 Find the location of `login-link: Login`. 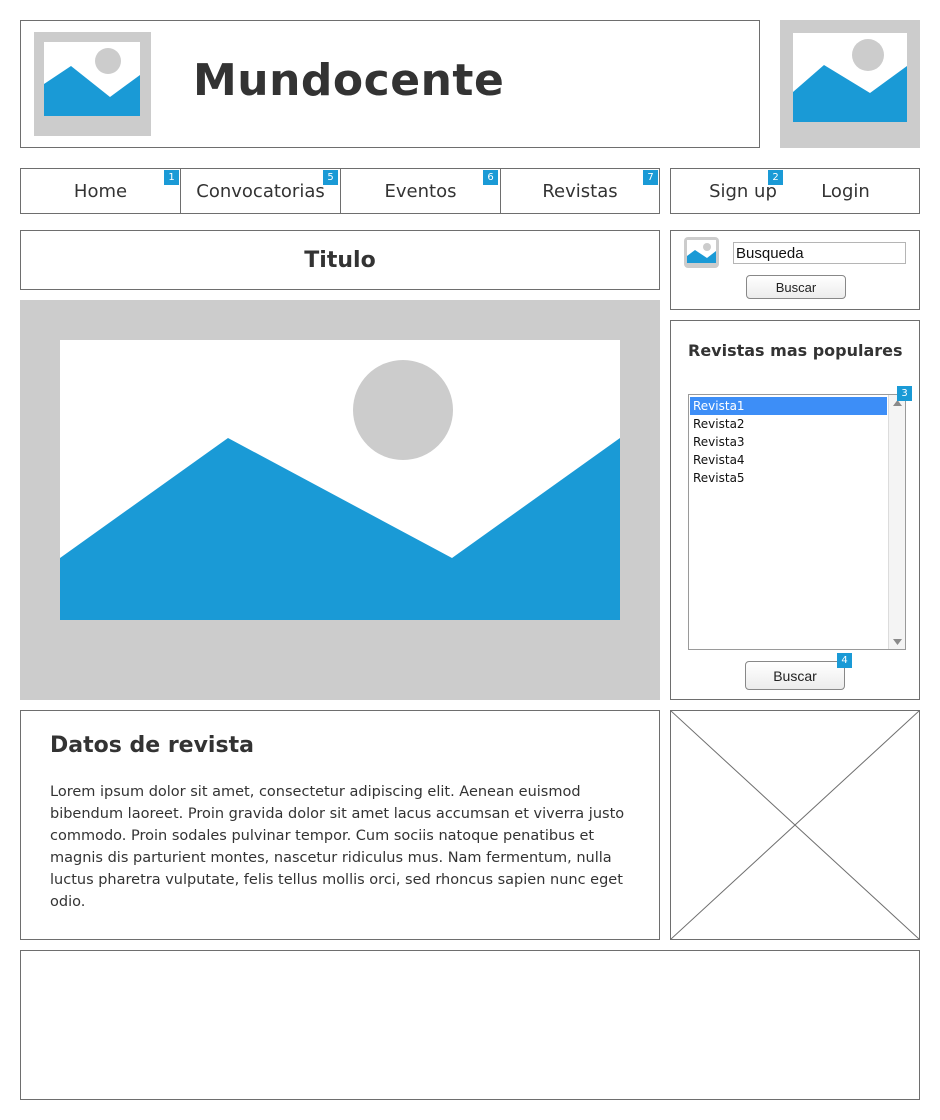

login-link: Login is located at coordinates (845, 191).